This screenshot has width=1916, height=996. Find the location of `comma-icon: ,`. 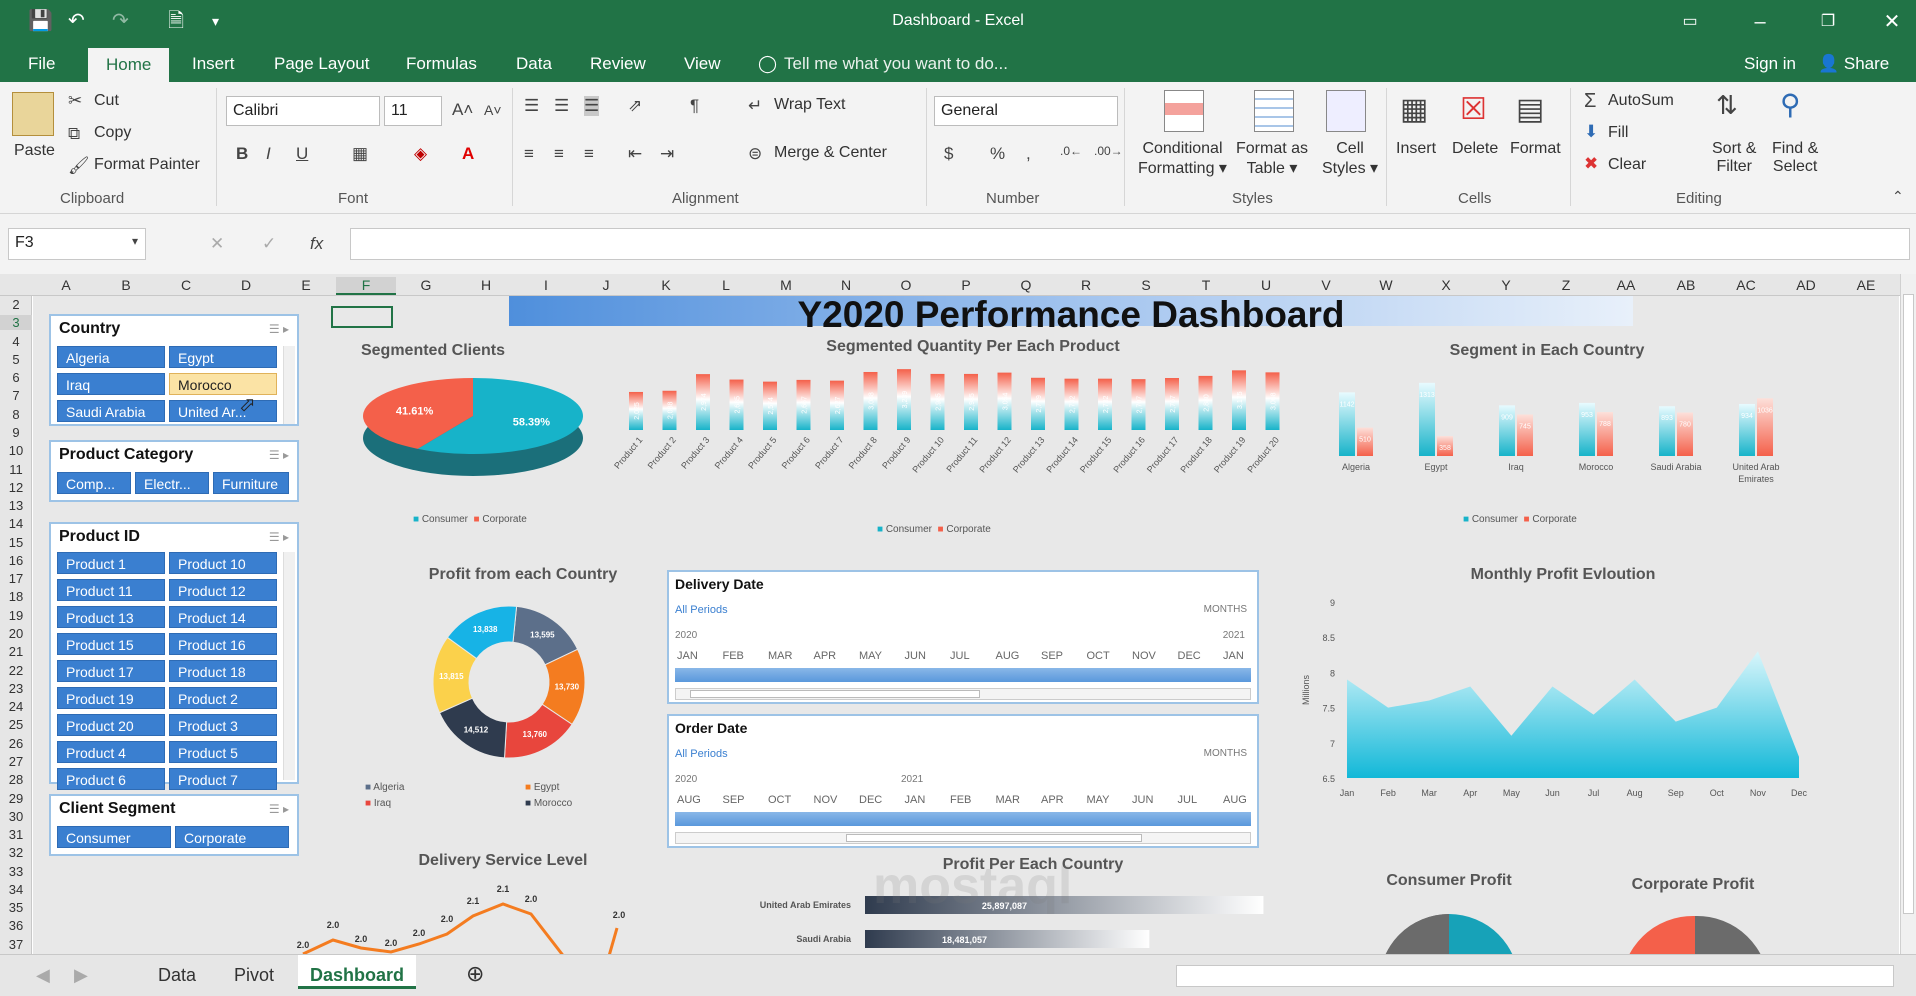

comma-icon: , is located at coordinates (1028, 154).